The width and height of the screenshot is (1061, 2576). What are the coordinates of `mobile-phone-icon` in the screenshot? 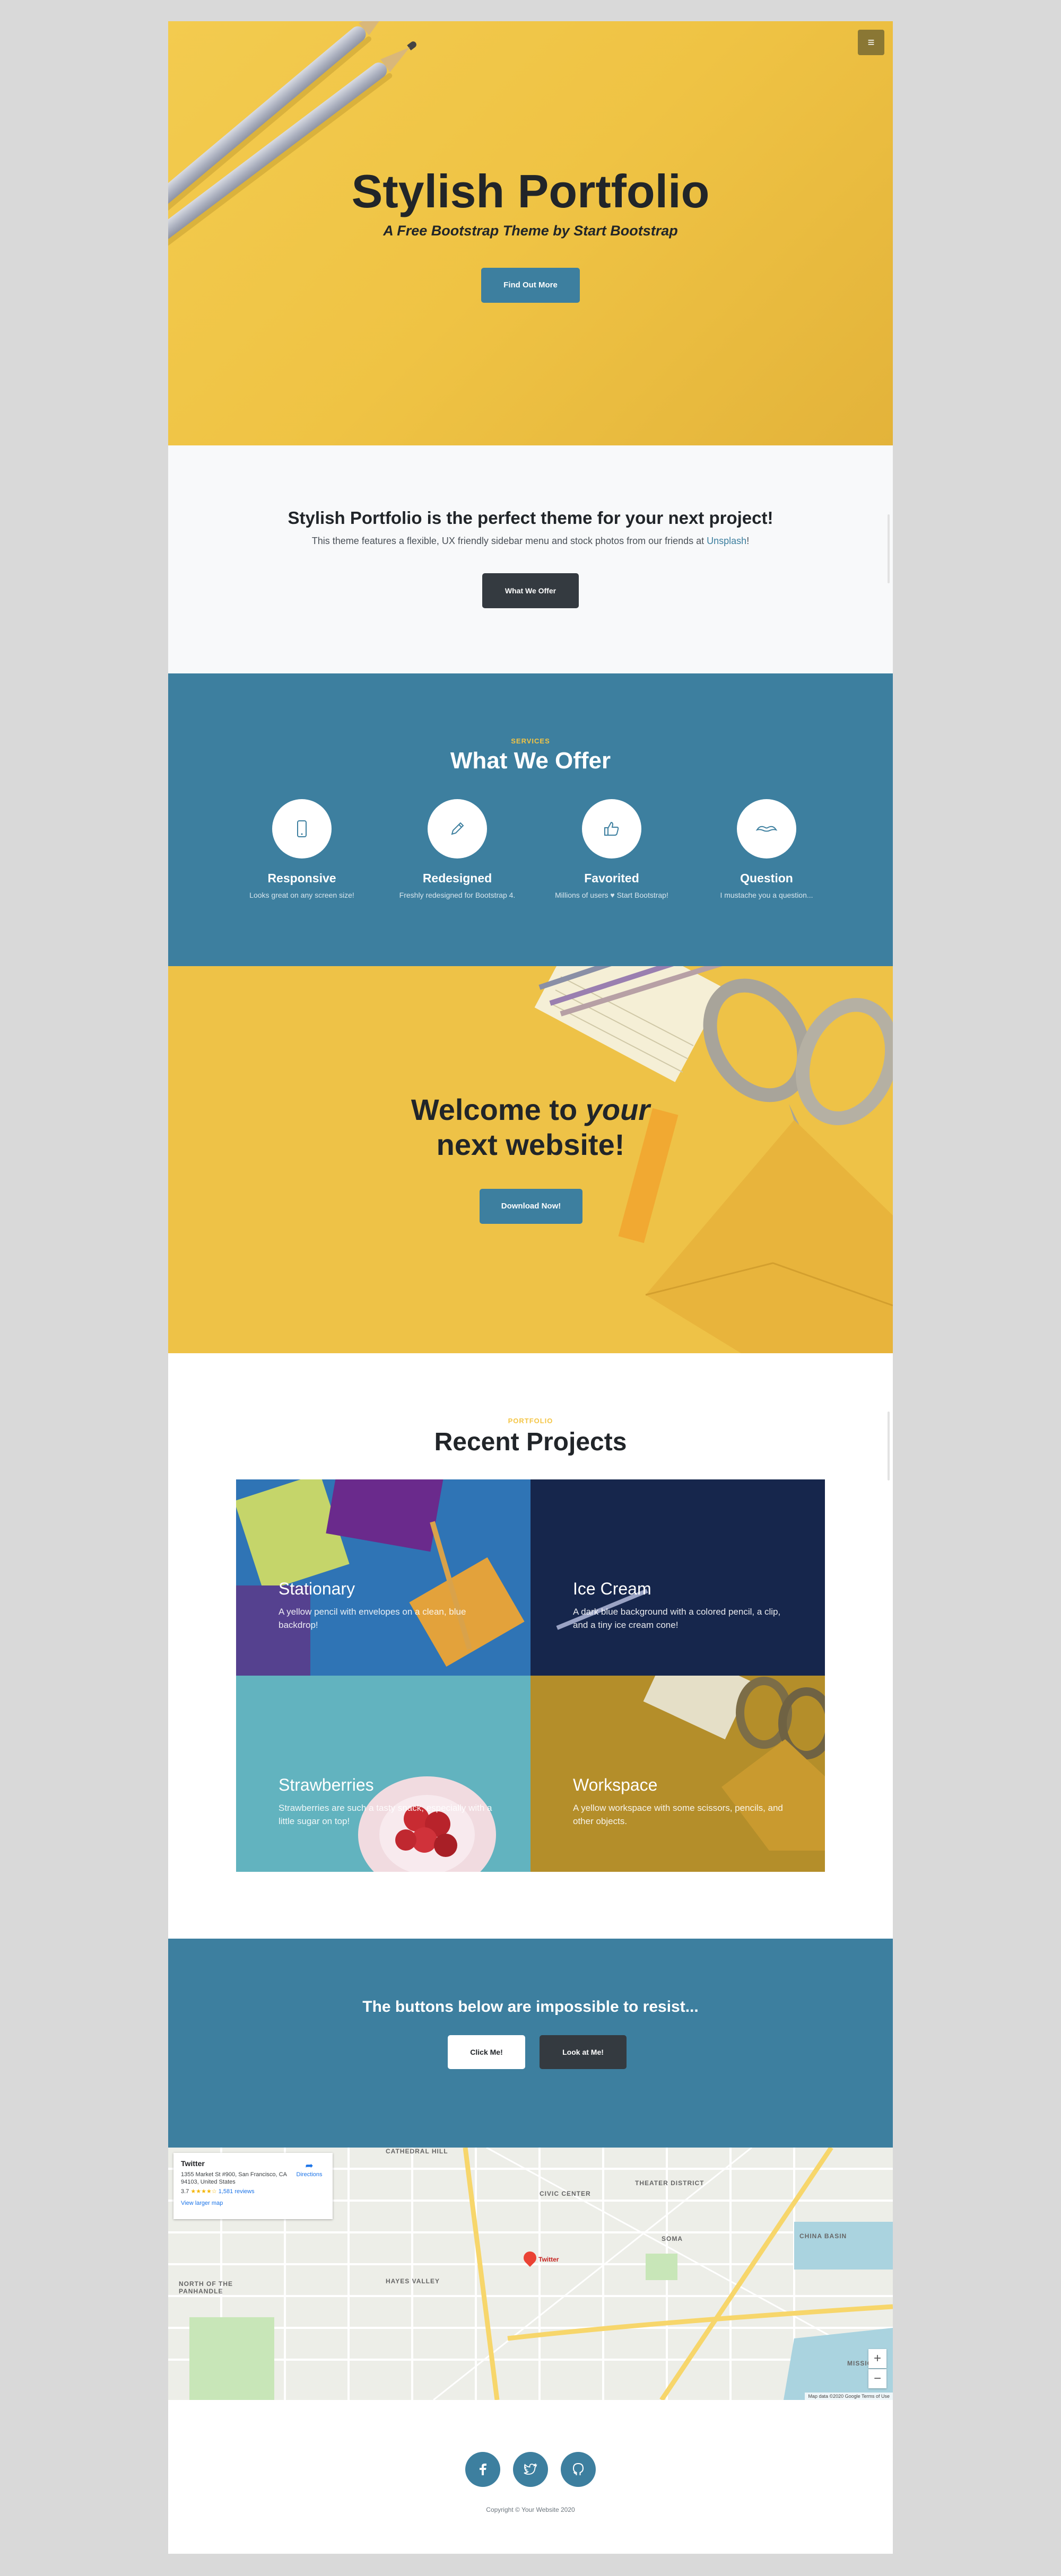 It's located at (302, 828).